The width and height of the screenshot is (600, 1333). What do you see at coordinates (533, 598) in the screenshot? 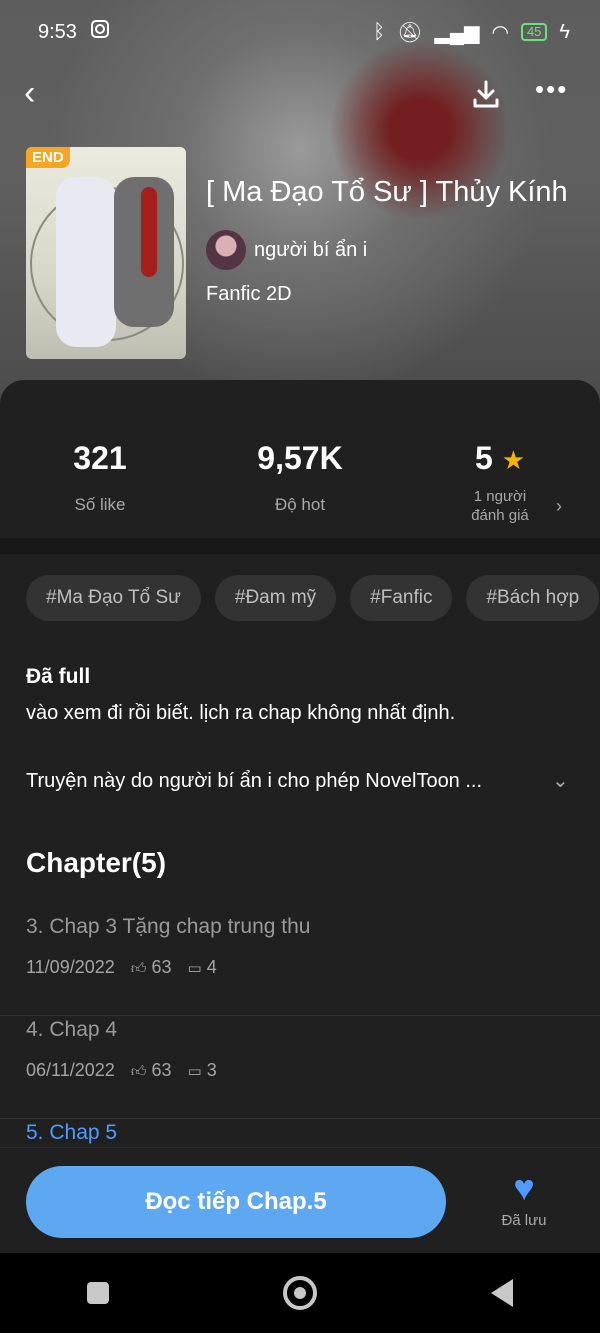
I see `tag-chip: #Bách hợp` at bounding box center [533, 598].